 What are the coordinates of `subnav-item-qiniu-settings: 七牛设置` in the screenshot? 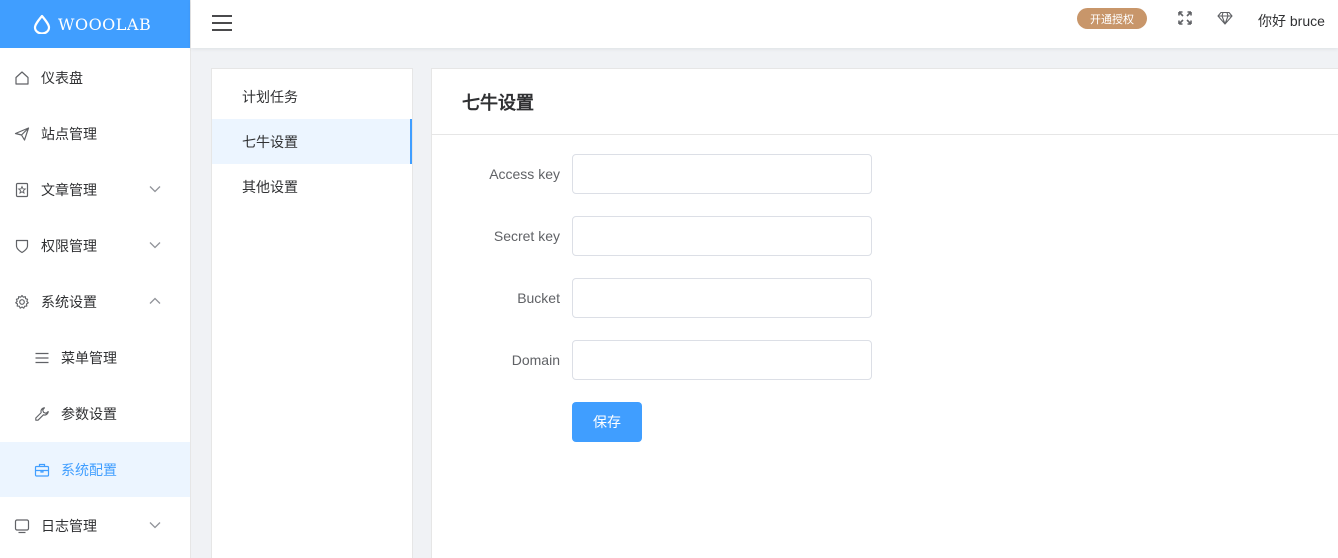 It's located at (312, 141).